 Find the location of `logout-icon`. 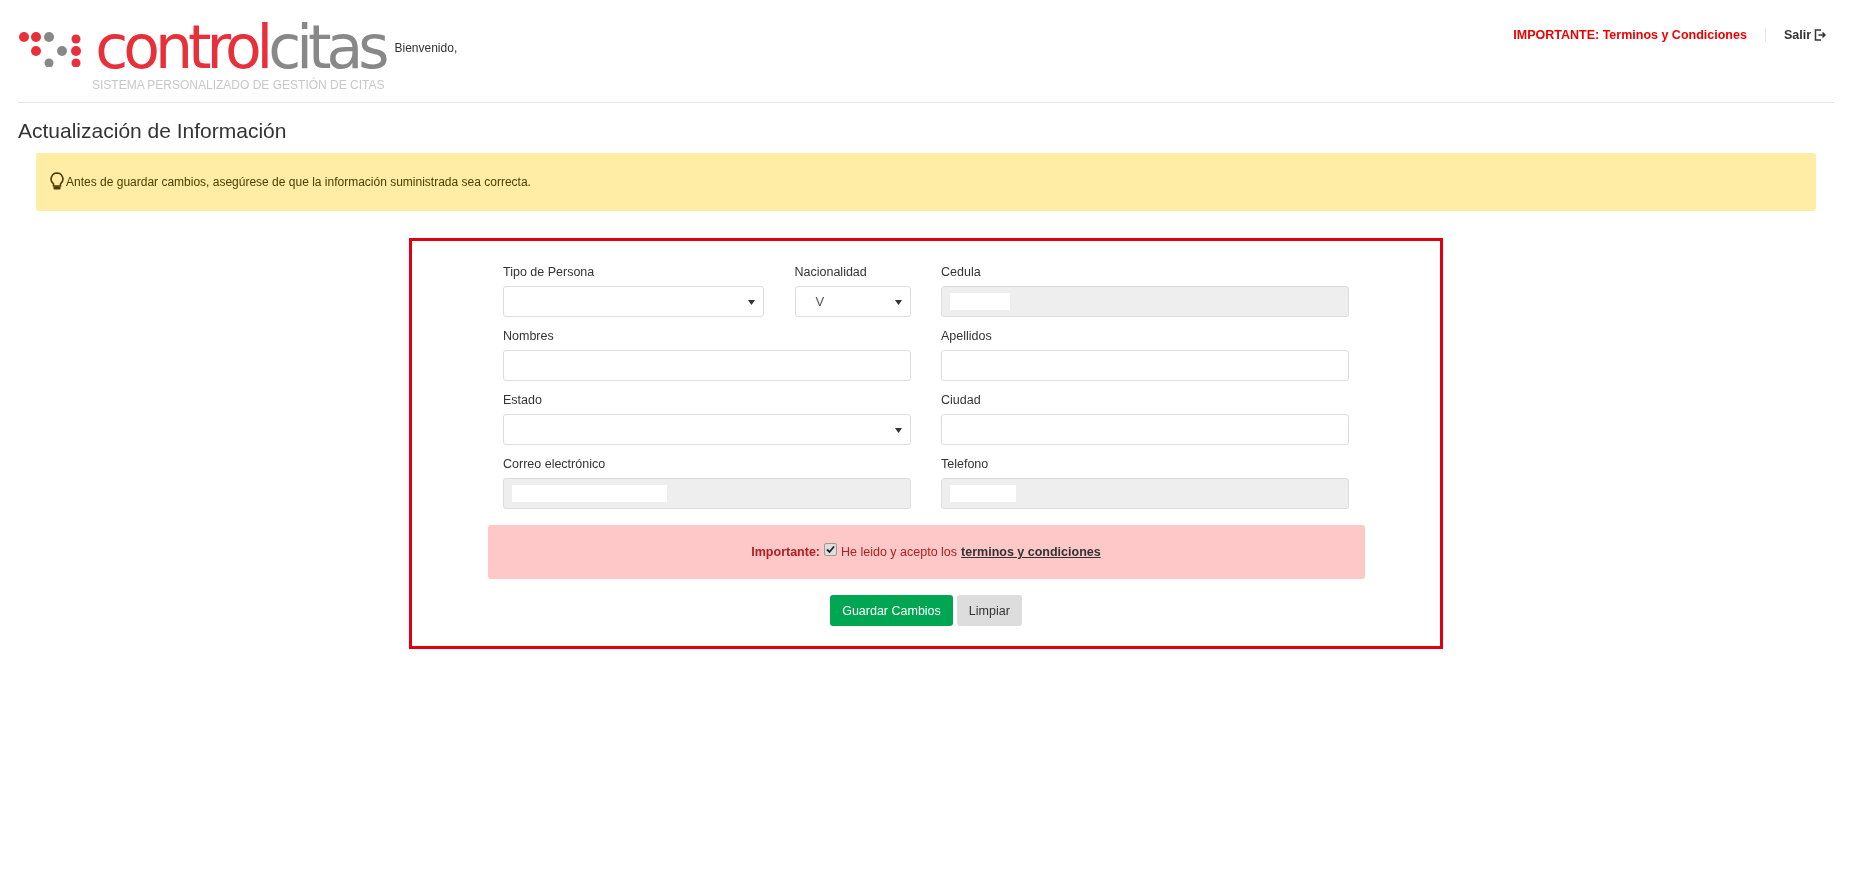

logout-icon is located at coordinates (1820, 35).